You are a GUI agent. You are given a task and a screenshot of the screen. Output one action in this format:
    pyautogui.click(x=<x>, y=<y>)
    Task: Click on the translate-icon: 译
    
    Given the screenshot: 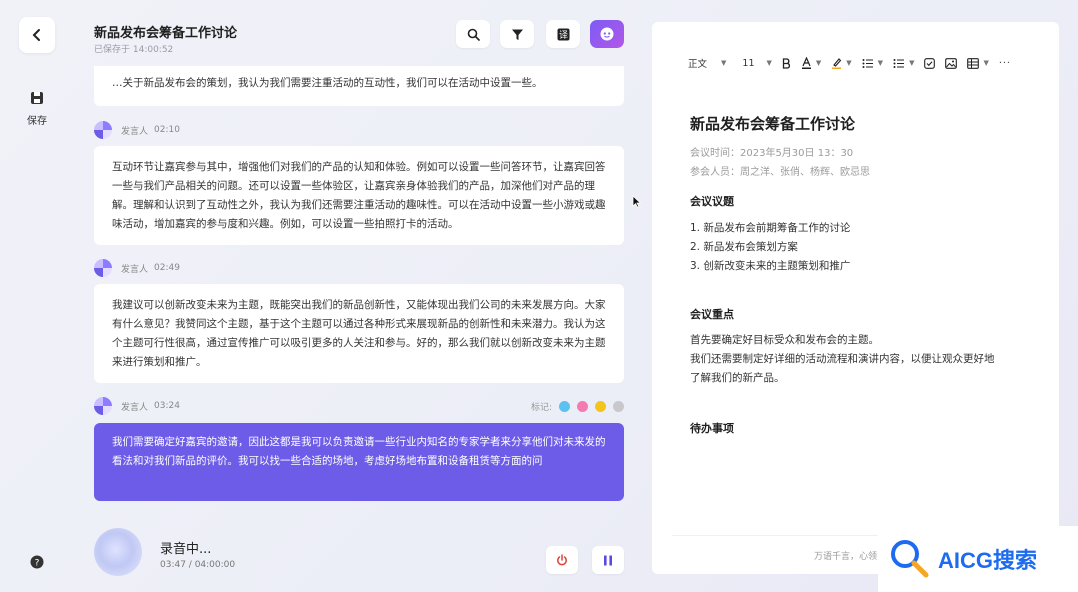 What is the action you would take?
    pyautogui.click(x=563, y=34)
    